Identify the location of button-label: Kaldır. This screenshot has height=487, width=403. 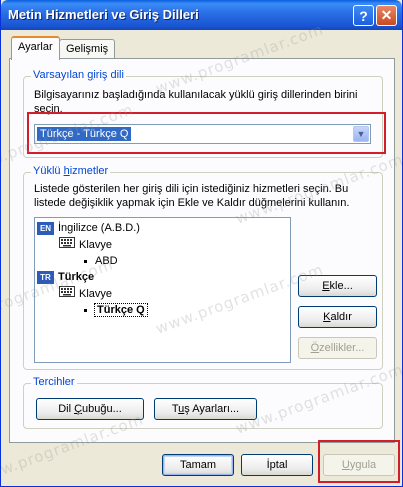
(337, 317).